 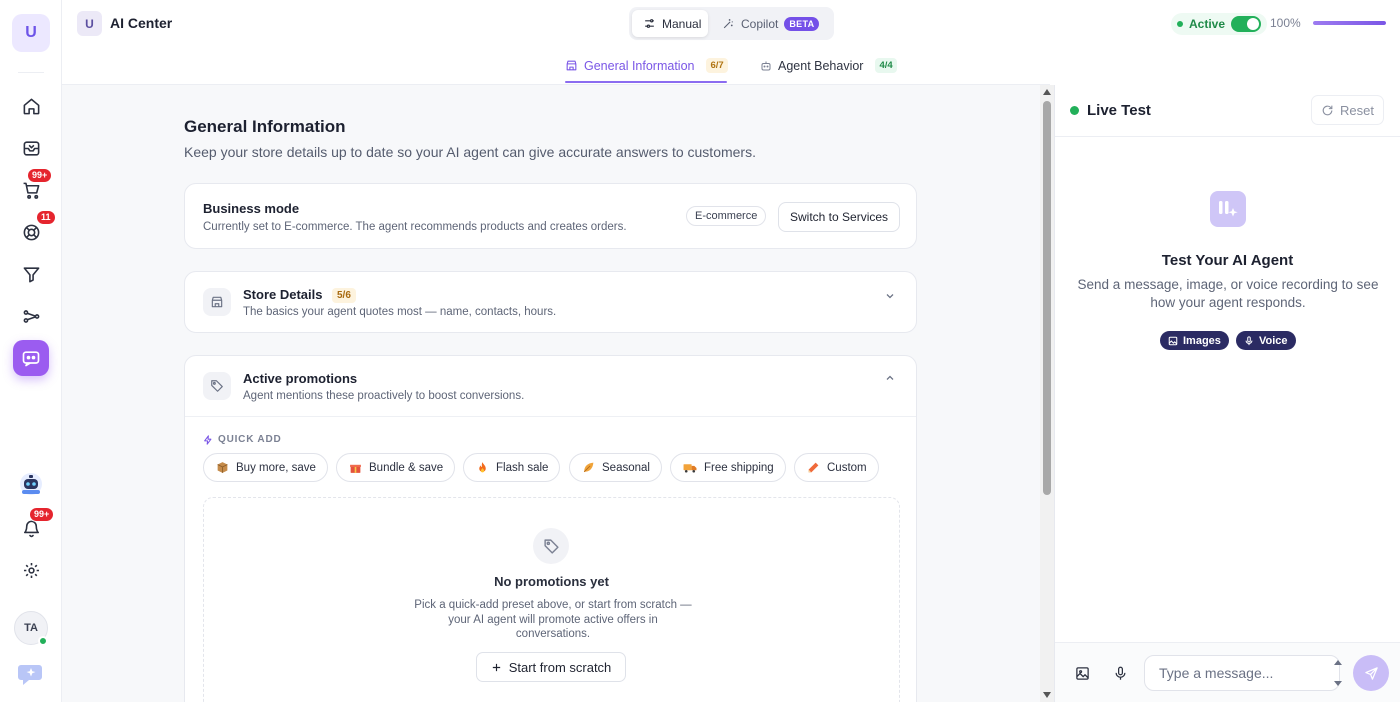 I want to click on current-mode-chip: E-commerce, so click(x=726, y=216).